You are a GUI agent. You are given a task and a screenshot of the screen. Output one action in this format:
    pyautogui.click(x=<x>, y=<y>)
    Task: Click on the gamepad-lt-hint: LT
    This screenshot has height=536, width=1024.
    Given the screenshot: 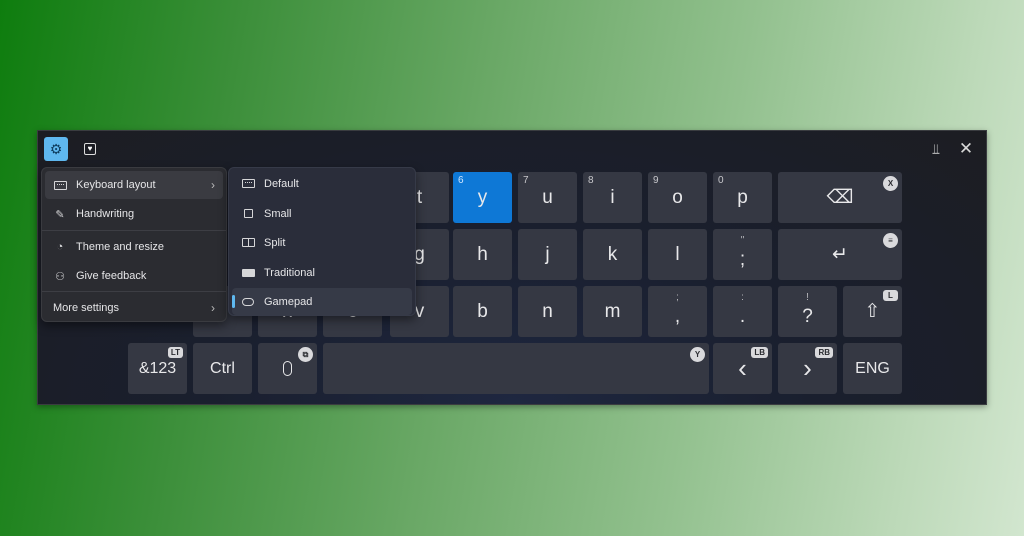 What is the action you would take?
    pyautogui.click(x=175, y=352)
    